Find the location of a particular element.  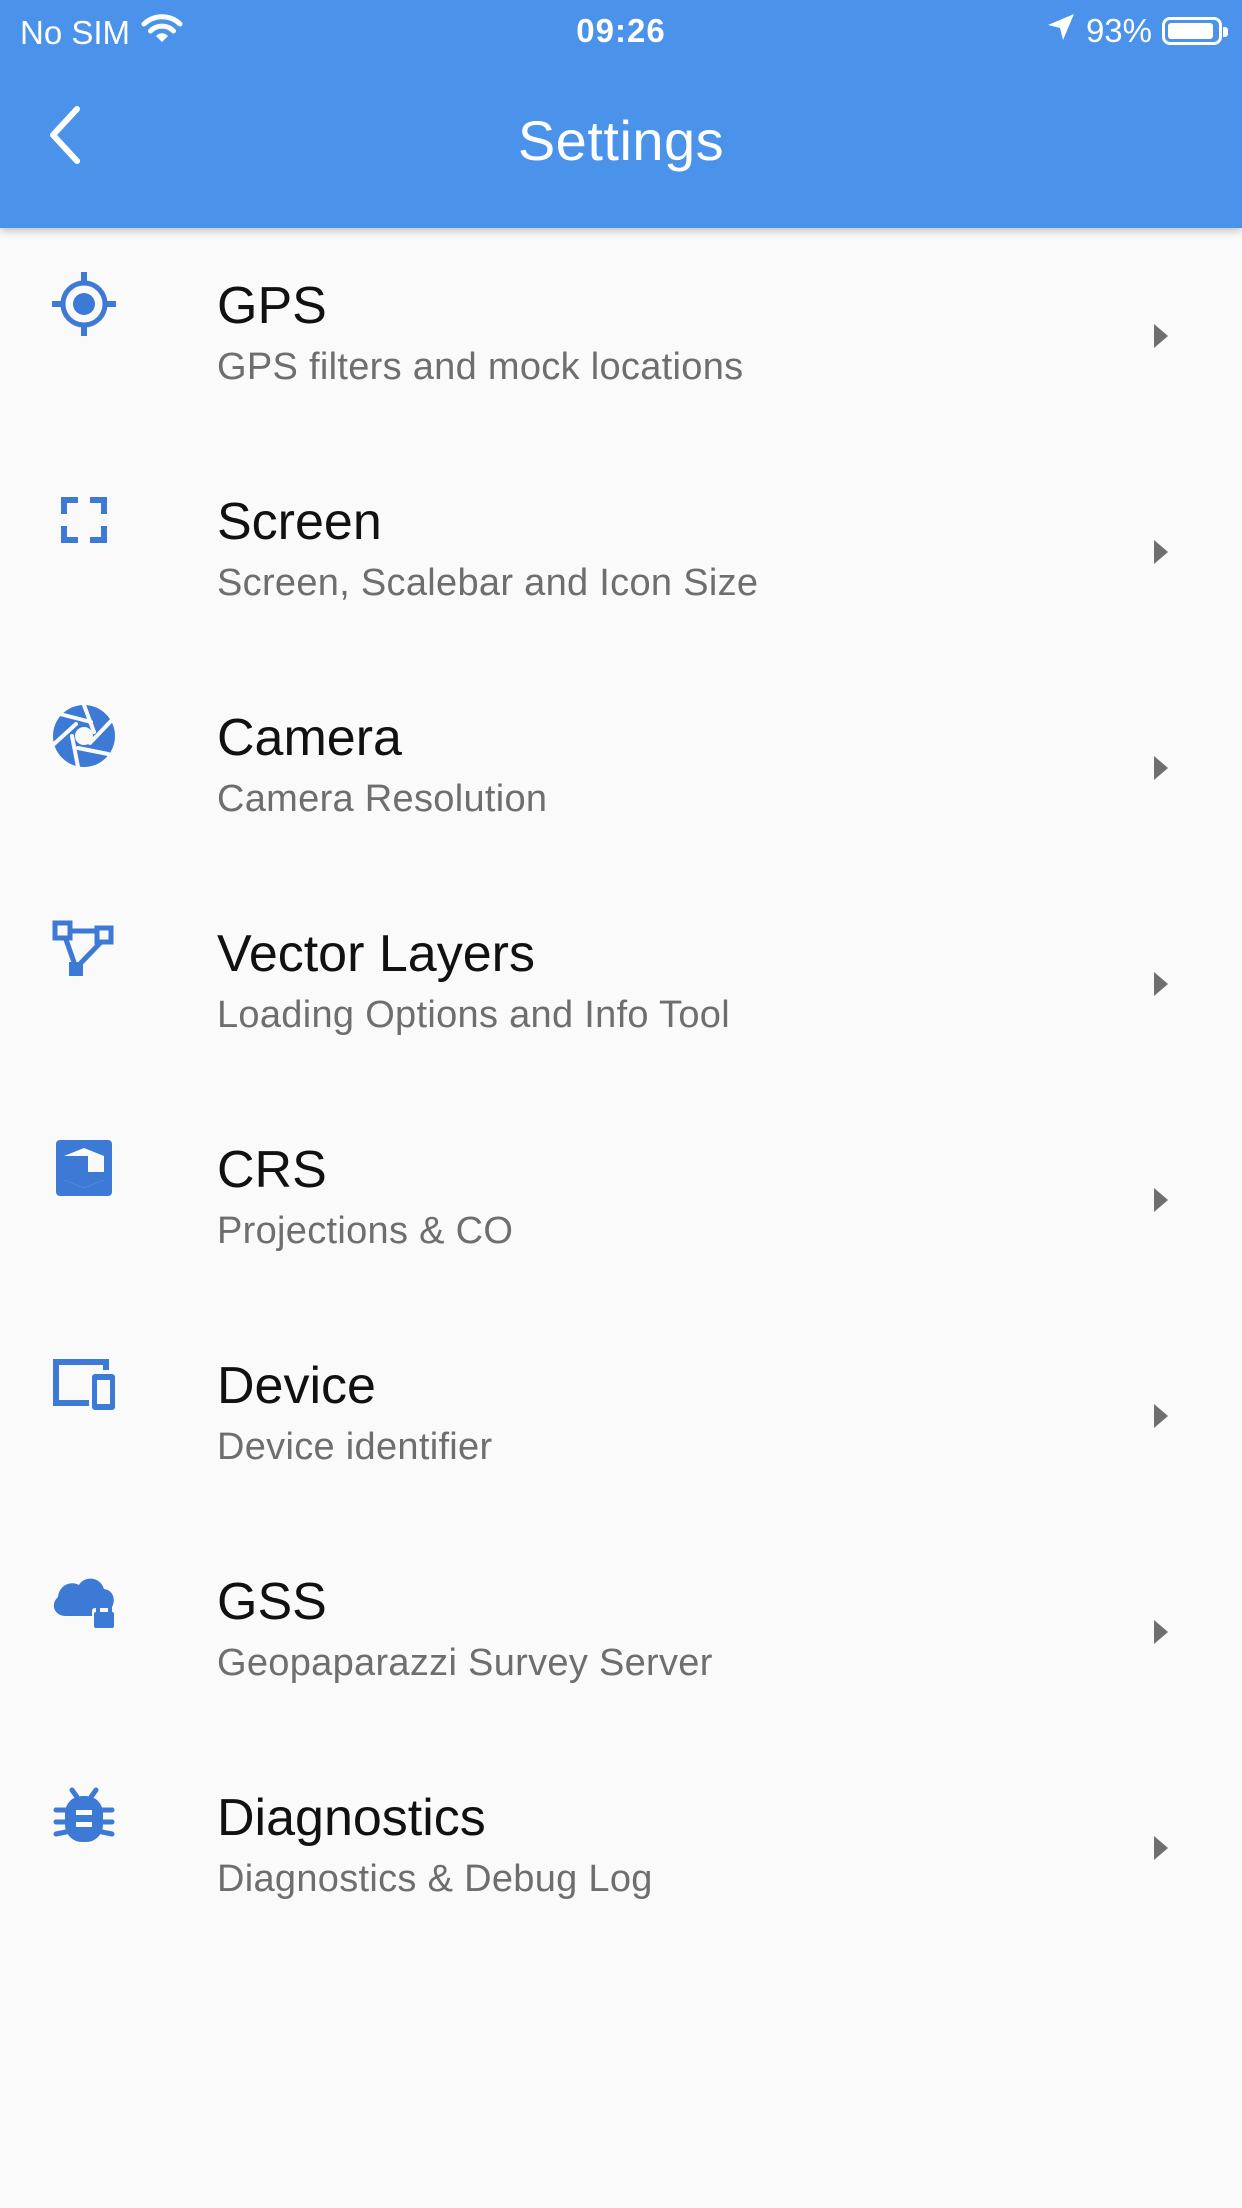

cloud-lock-icon is located at coordinates (84, 1600).